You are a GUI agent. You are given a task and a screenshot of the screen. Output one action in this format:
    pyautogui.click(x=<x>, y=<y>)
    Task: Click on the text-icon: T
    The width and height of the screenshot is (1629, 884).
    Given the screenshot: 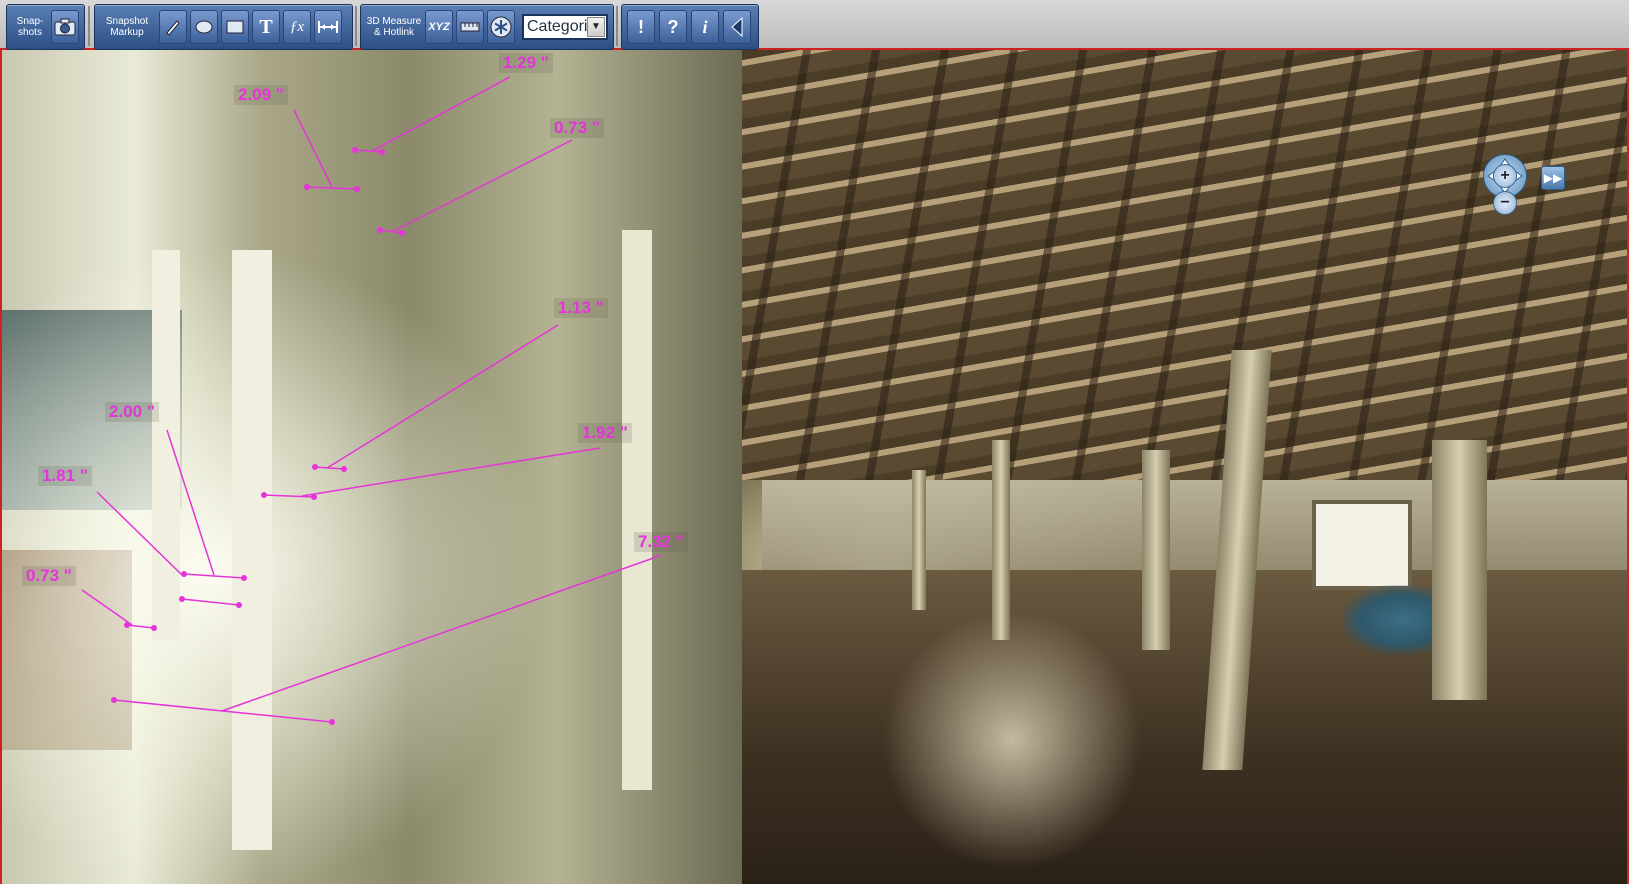 What is the action you would take?
    pyautogui.click(x=266, y=27)
    